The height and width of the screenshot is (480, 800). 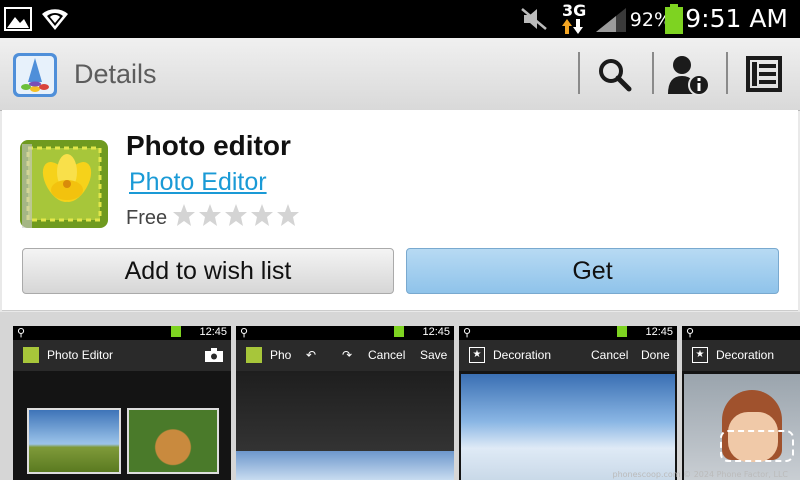 What do you see at coordinates (611, 20) in the screenshot?
I see `signal-icon` at bounding box center [611, 20].